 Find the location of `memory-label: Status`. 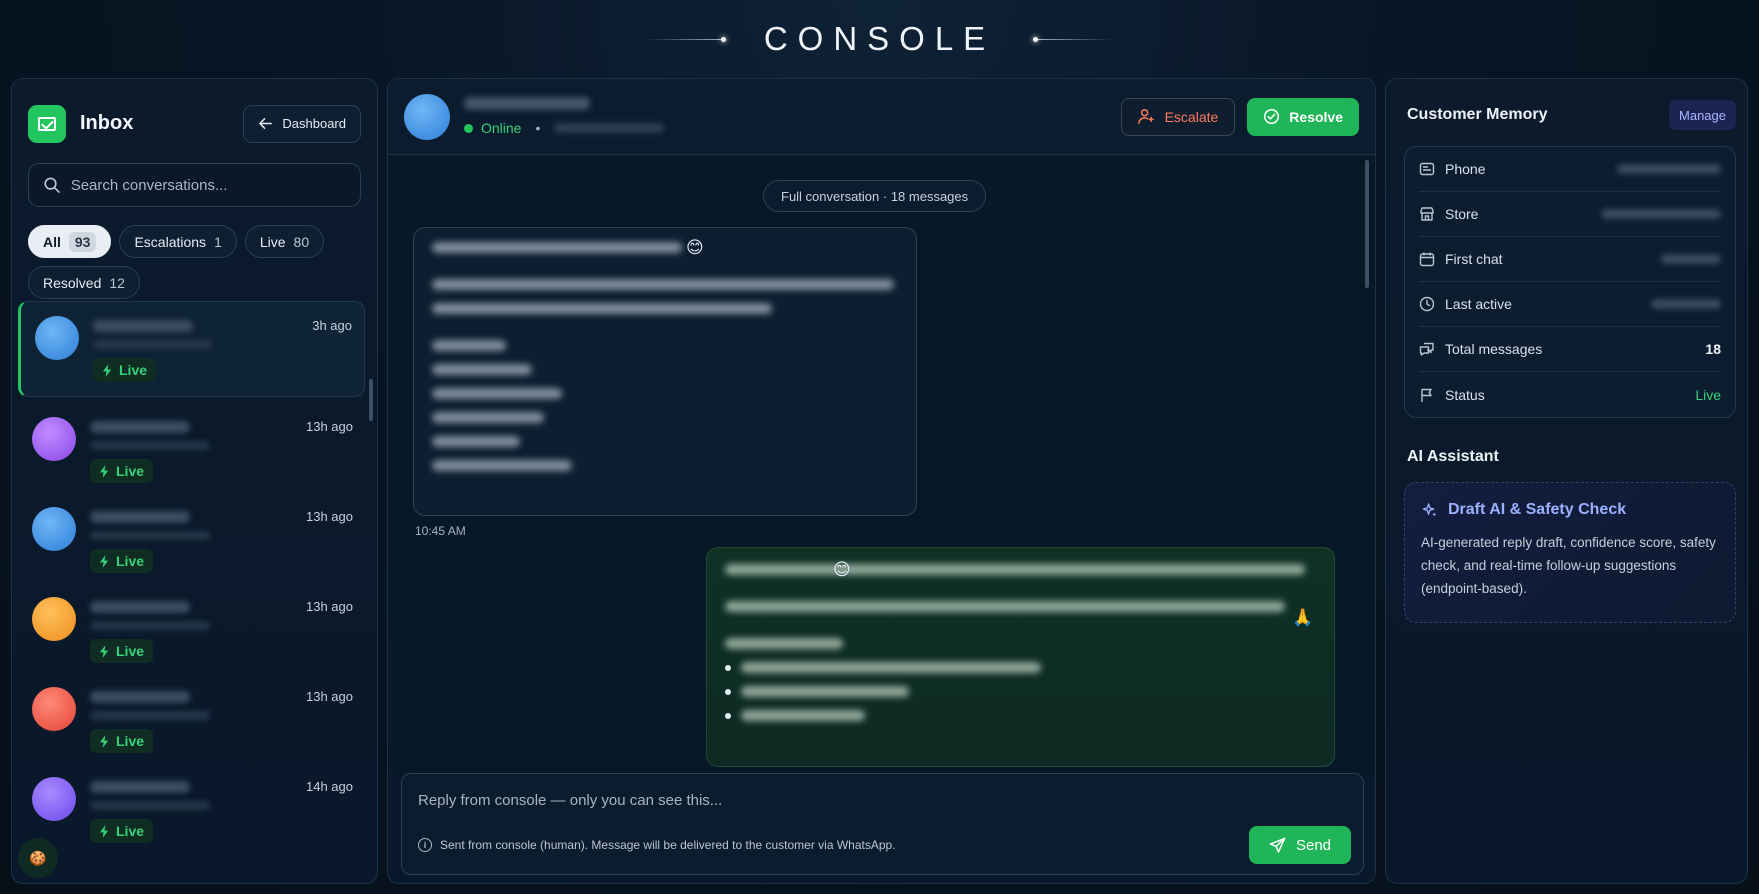

memory-label: Status is located at coordinates (1465, 394).